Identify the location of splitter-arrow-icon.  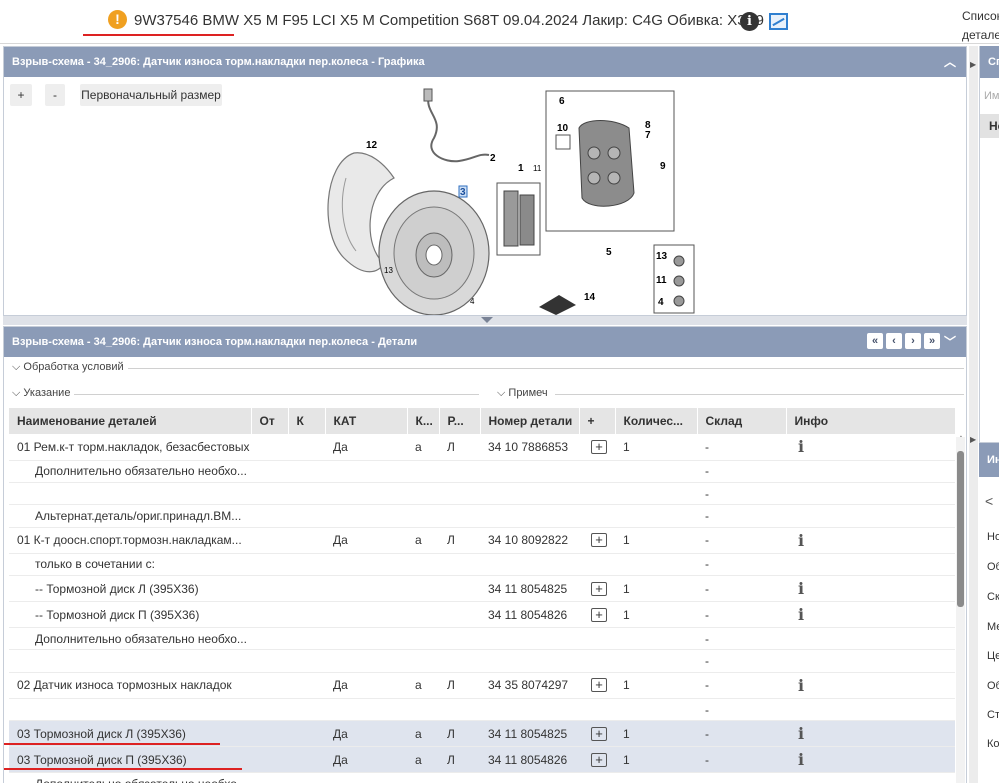
(487, 320).